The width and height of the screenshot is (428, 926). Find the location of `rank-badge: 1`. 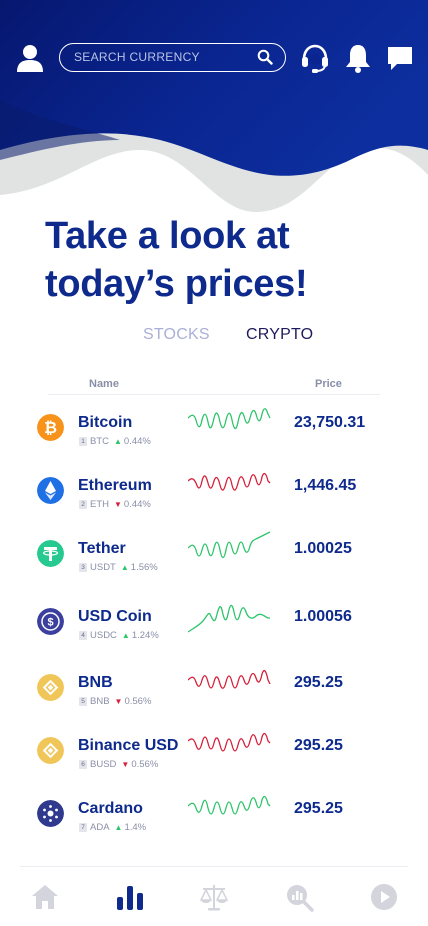

rank-badge: 1 is located at coordinates (83, 441).